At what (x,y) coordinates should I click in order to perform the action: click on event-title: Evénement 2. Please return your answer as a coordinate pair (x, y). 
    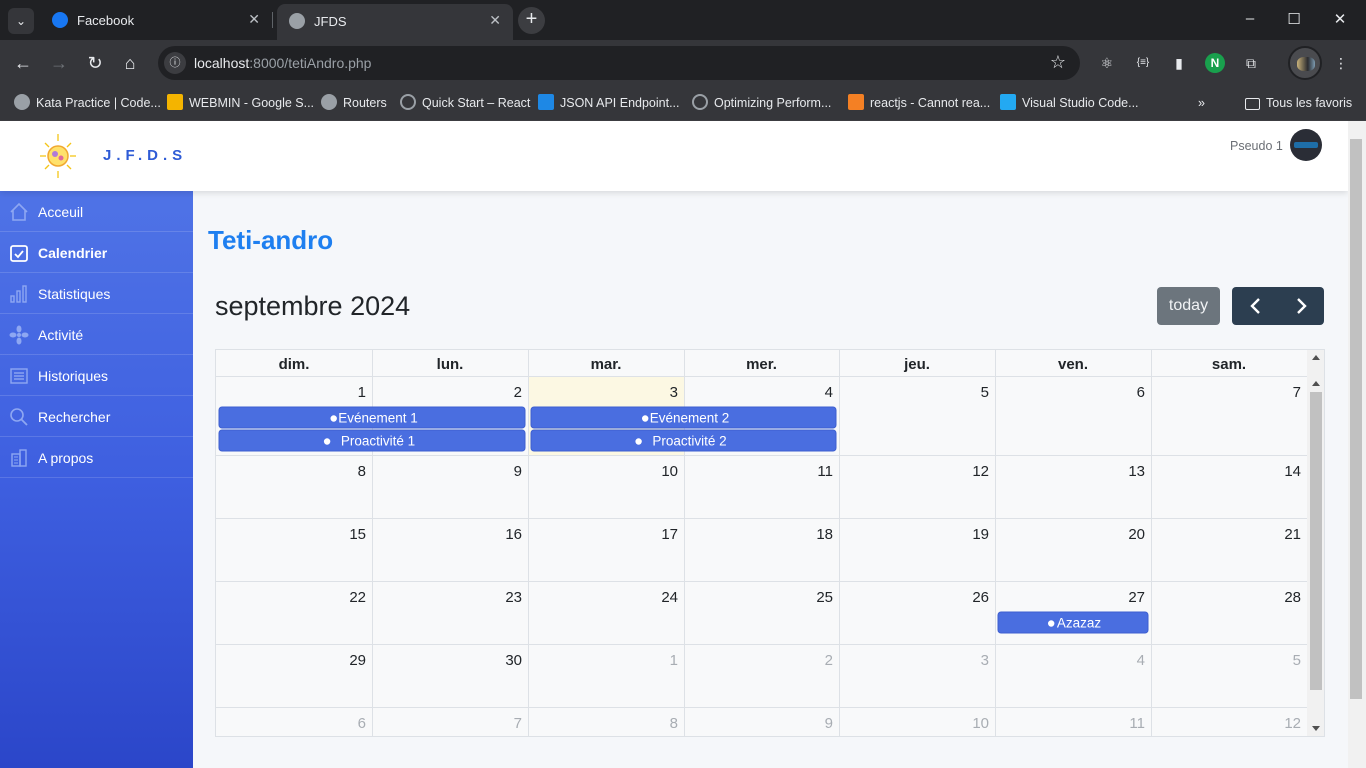
    Looking at the image, I should click on (690, 418).